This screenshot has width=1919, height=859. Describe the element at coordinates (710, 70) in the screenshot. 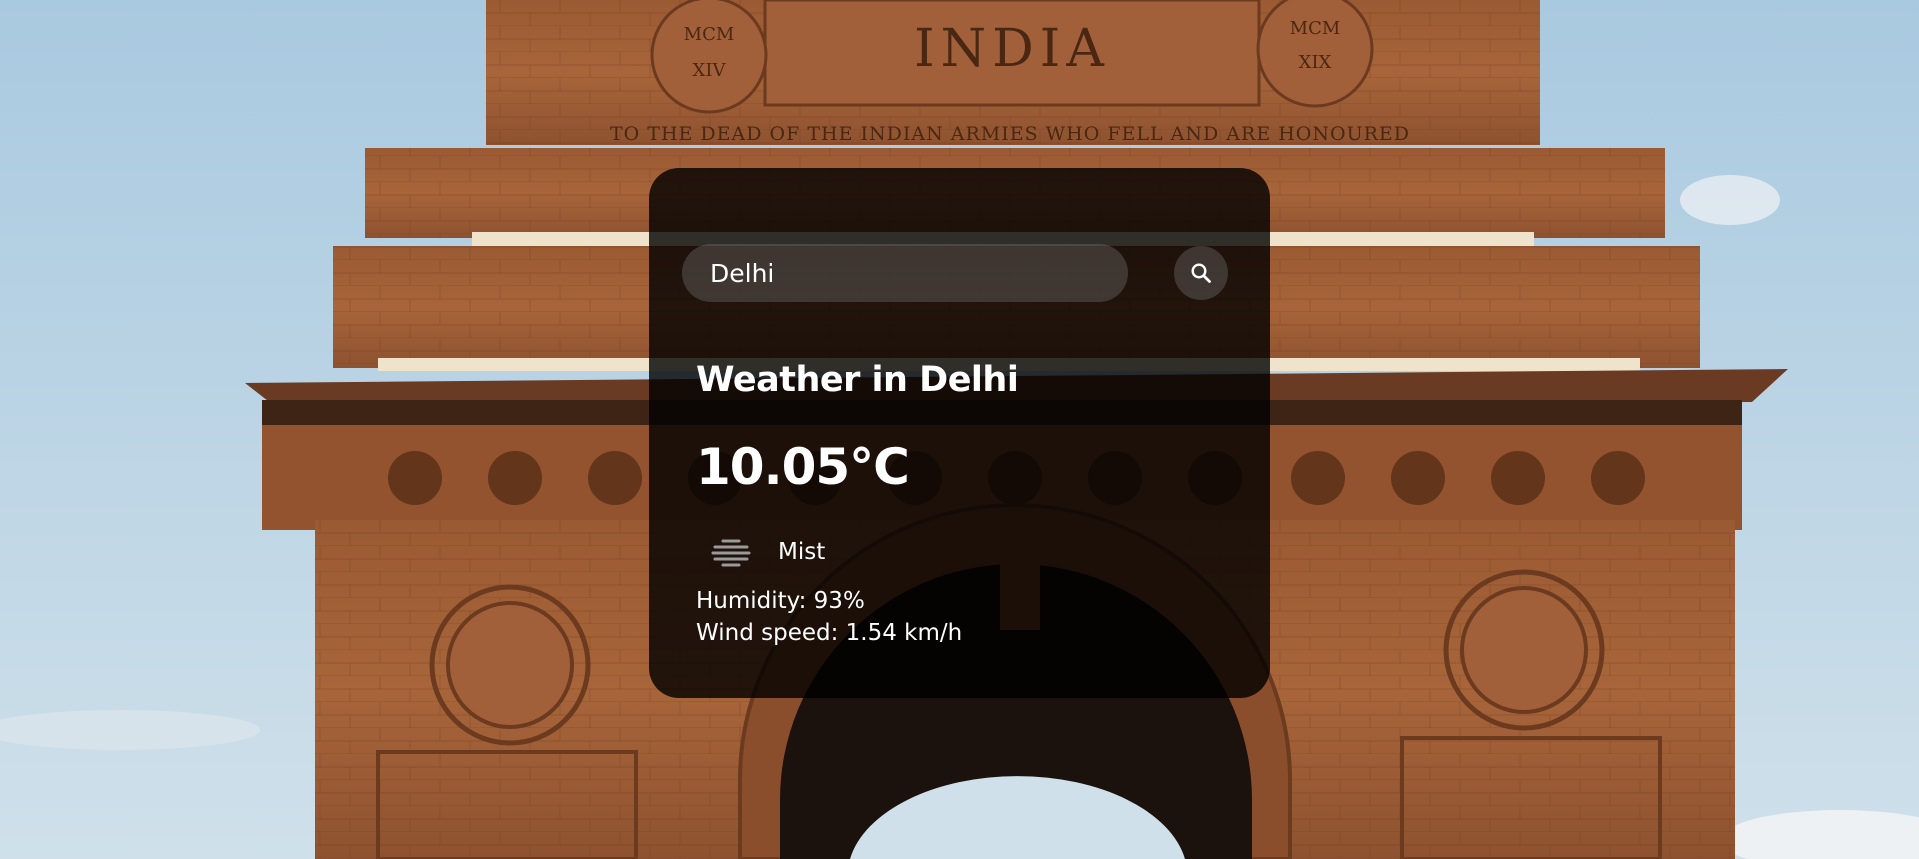

I see `svg-text: XIV` at that location.